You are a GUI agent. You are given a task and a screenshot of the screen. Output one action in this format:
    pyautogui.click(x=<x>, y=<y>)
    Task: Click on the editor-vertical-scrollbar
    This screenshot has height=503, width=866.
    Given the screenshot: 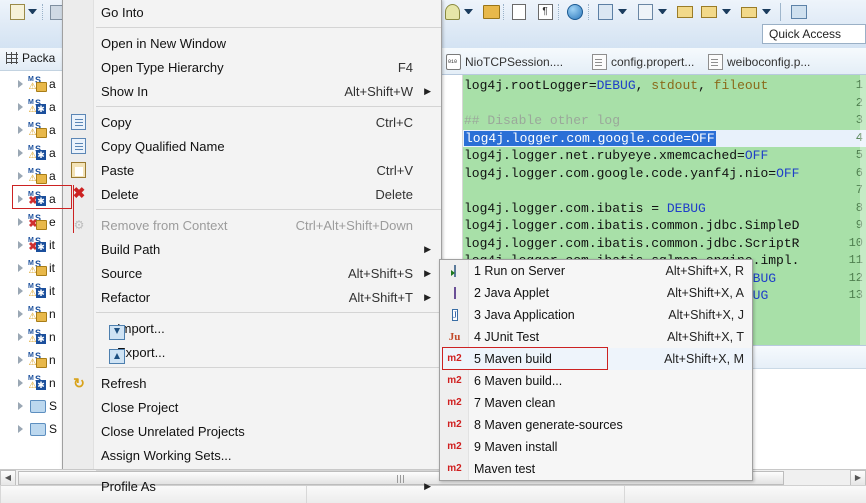 What is the action you would take?
    pyautogui.click(x=863, y=220)
    